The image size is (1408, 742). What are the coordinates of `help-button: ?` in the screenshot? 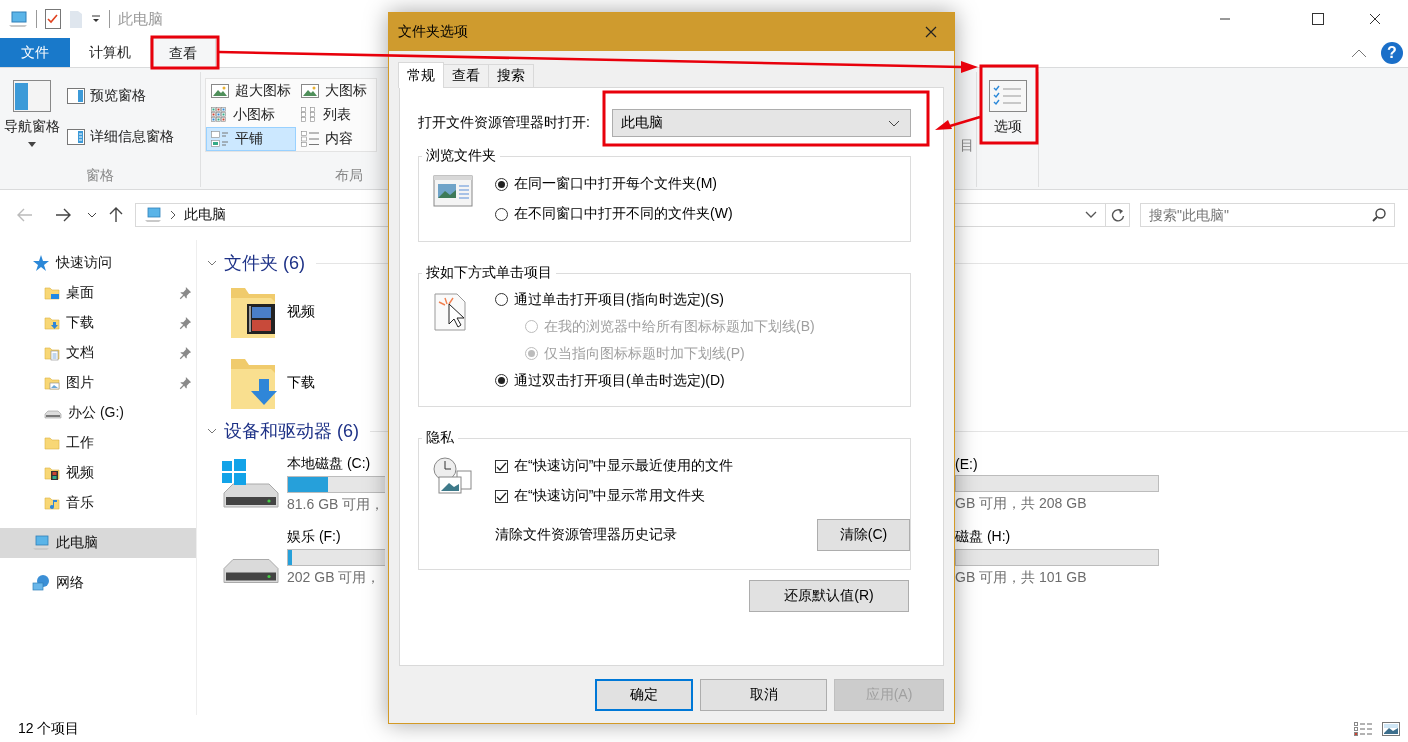 It's located at (1392, 52).